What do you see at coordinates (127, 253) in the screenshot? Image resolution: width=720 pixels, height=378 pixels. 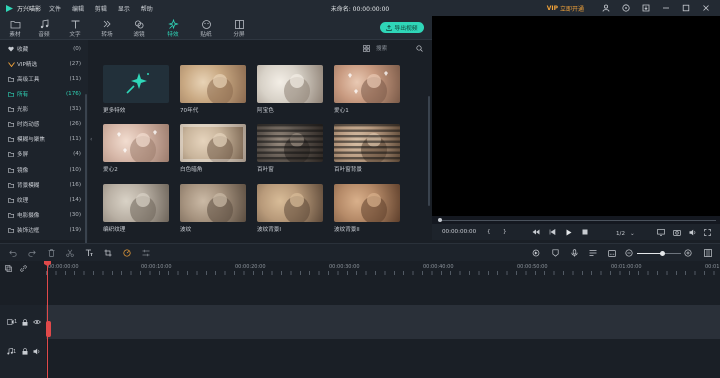 I see `speed-icon` at bounding box center [127, 253].